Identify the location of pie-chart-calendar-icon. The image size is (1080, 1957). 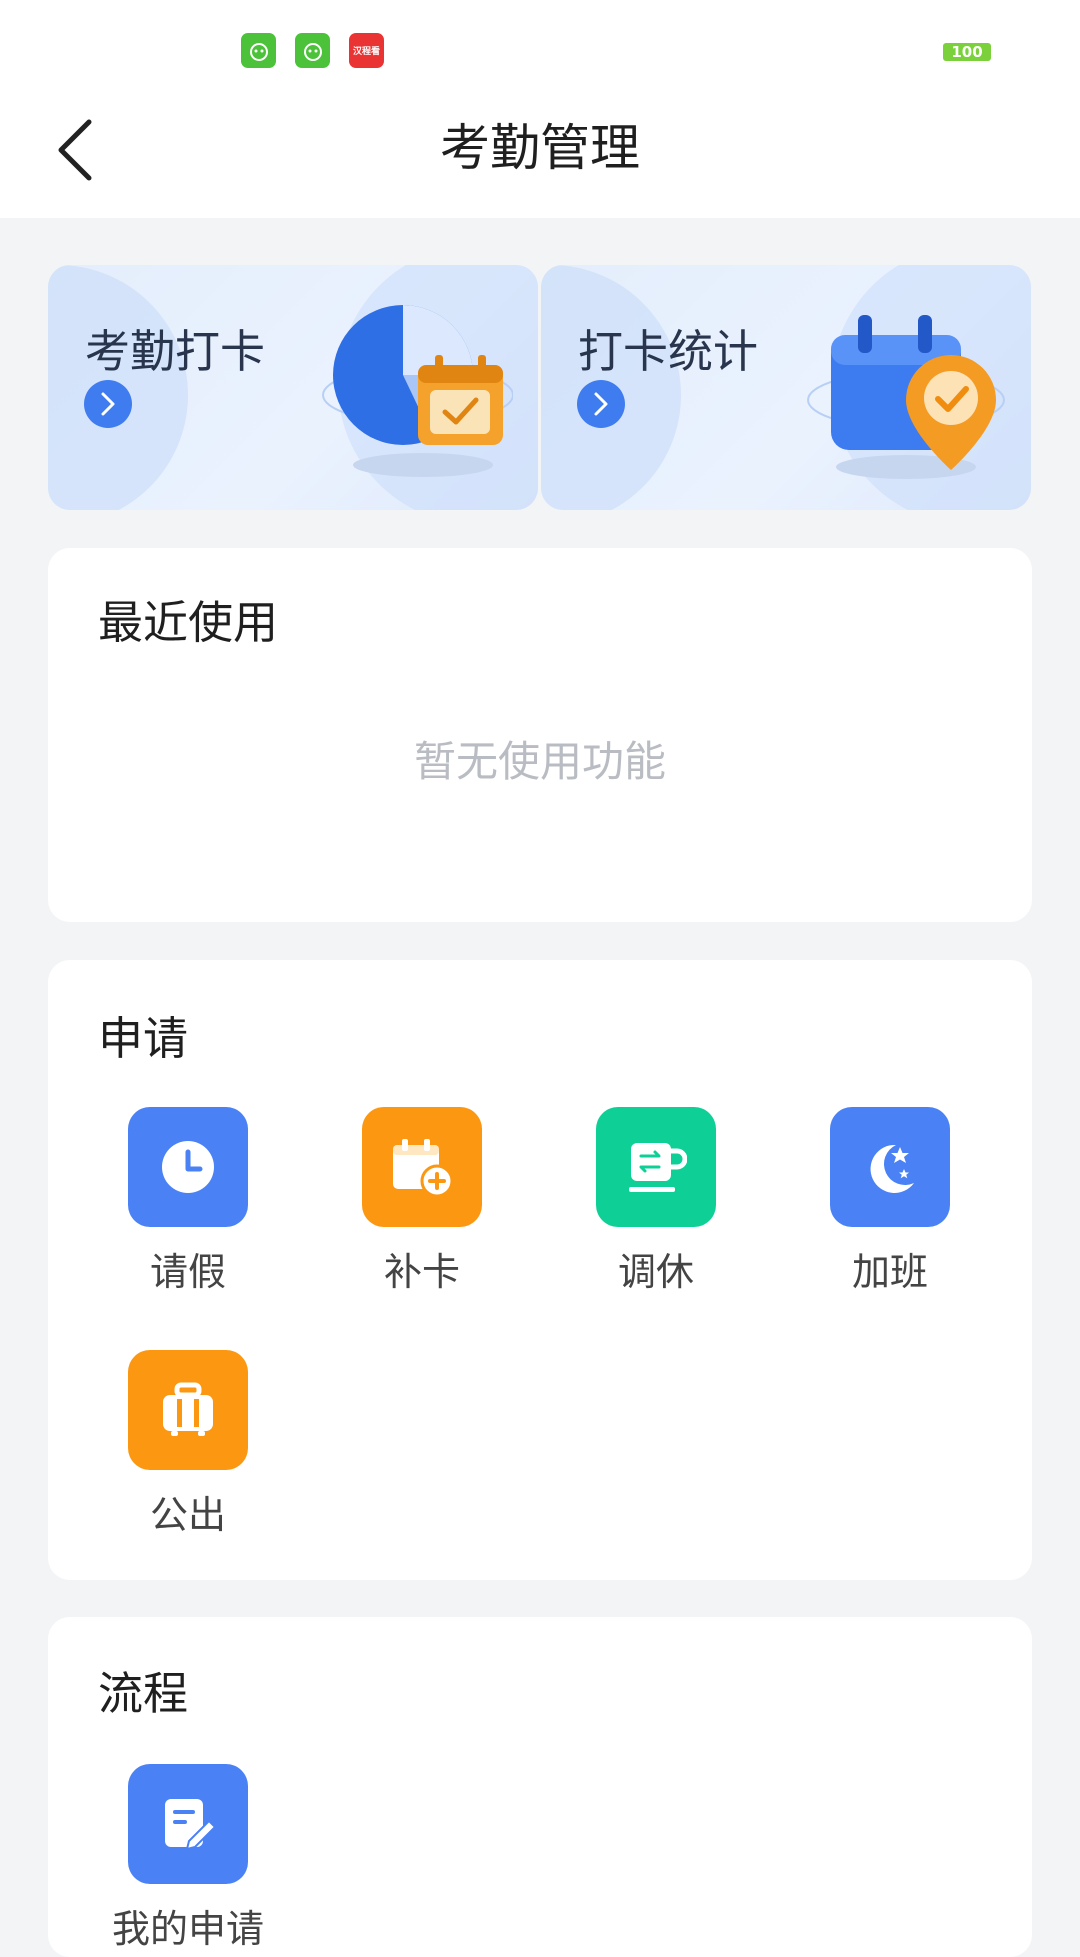
(417, 391).